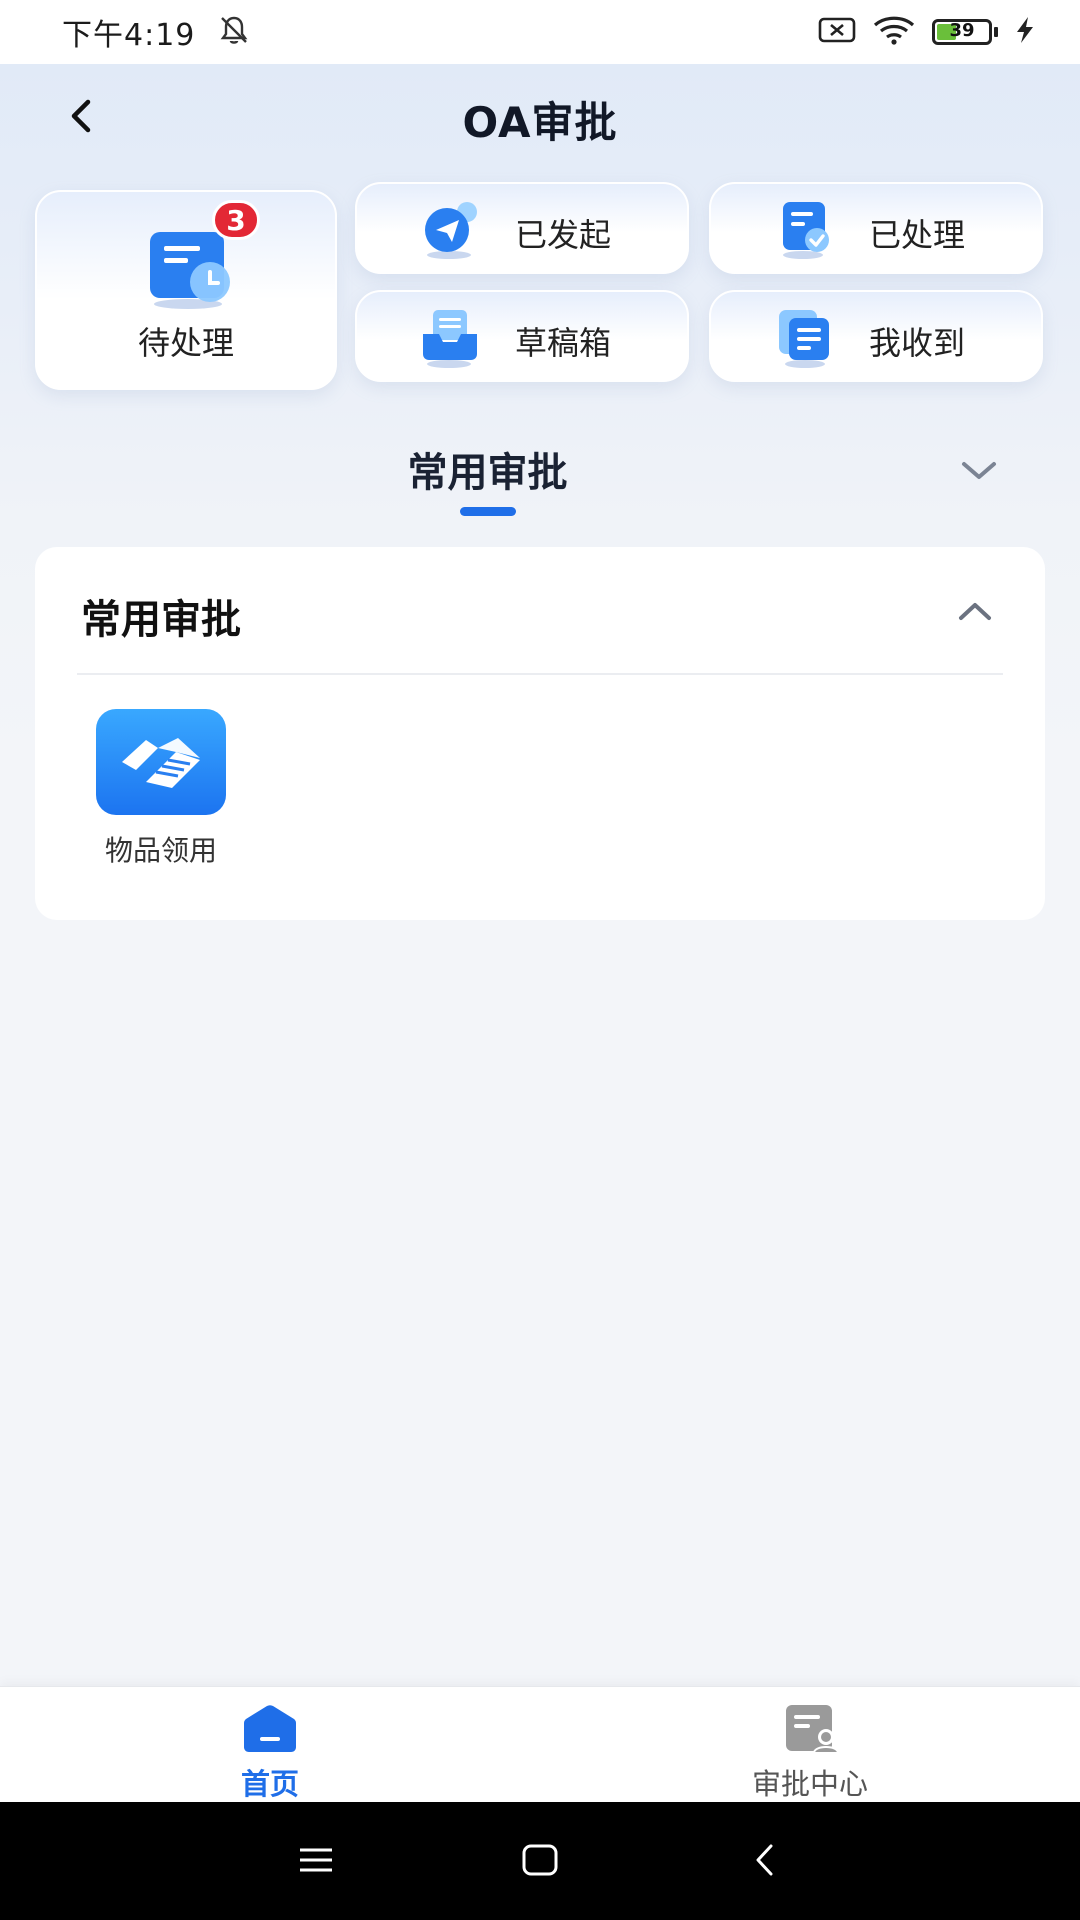 The image size is (1080, 1920). I want to click on tile-pending-label: 待处理, so click(185, 343).